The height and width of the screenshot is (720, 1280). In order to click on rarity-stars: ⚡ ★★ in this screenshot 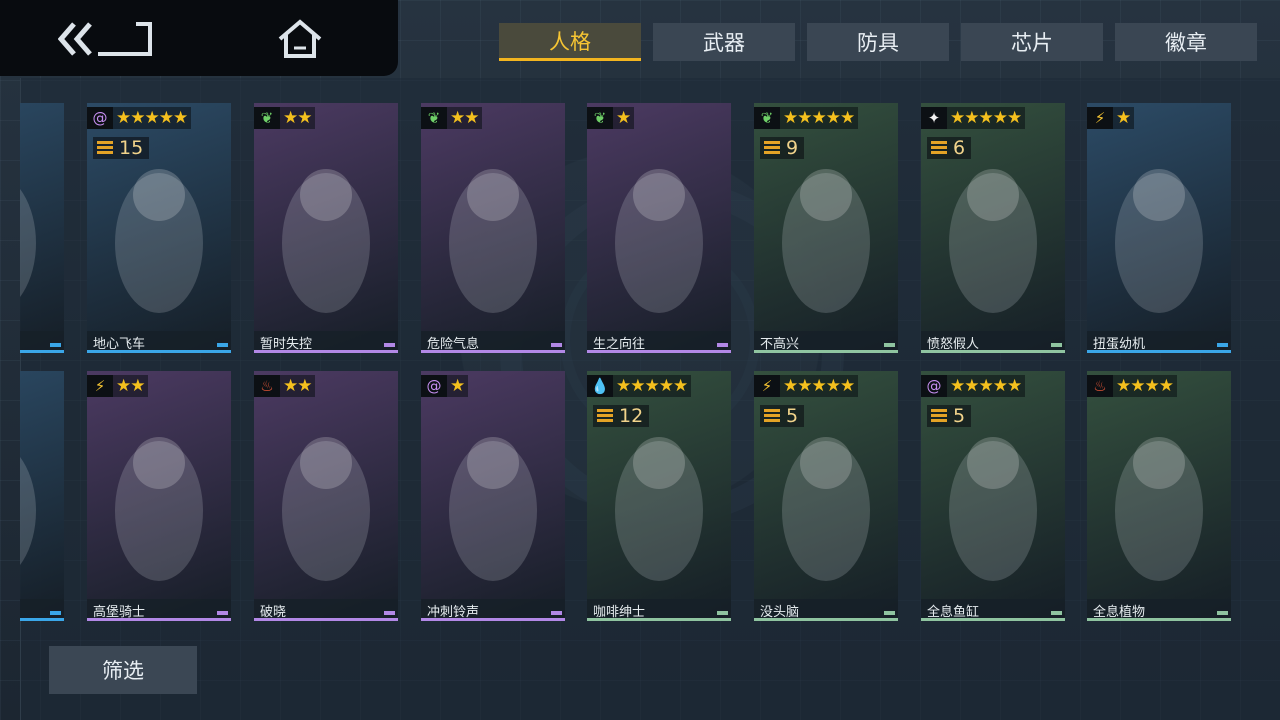, I will do `click(118, 386)`.